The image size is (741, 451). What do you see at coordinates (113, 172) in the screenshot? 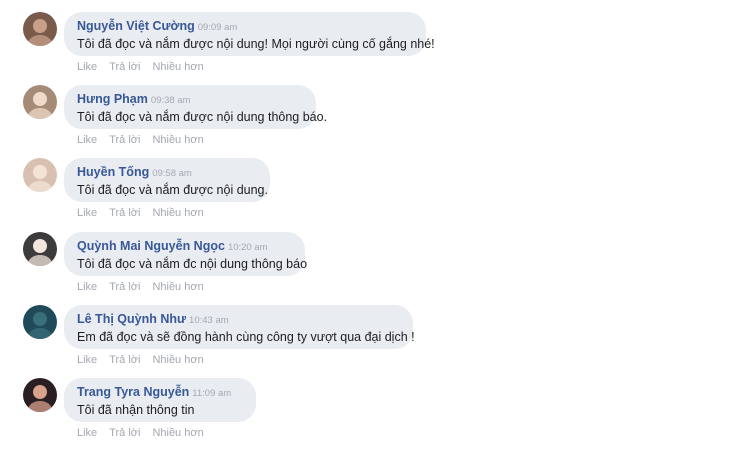
I see `comment-author-link: Huyền Tống` at bounding box center [113, 172].